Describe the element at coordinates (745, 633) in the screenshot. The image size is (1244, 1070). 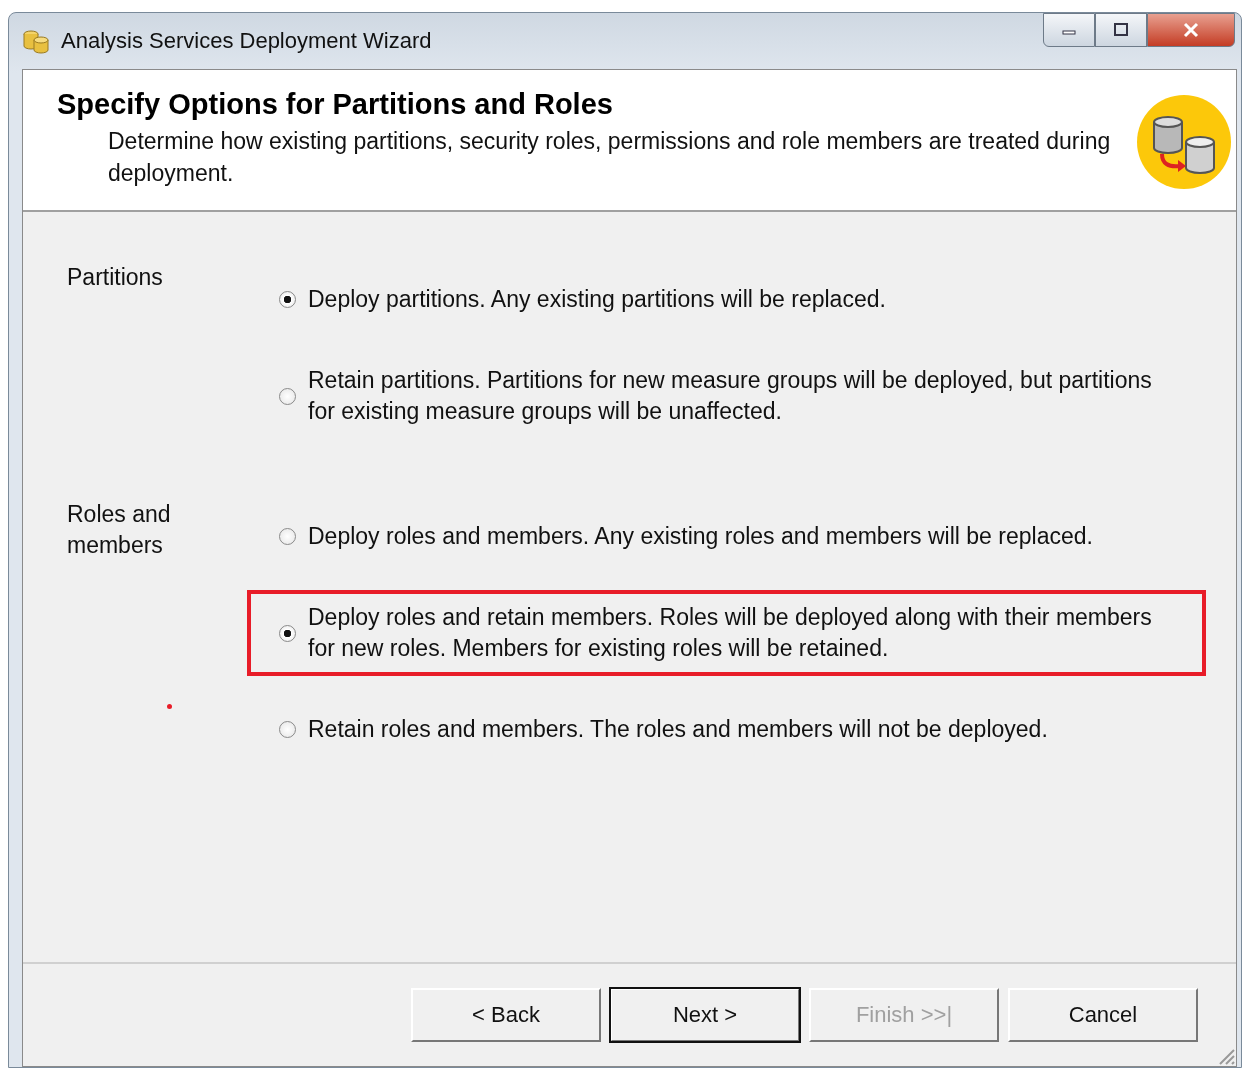
I see `option-label: Deploy roles and retain members. Roles will be deployed along with their members for new roles. Members for existing roles will be retained.` at that location.